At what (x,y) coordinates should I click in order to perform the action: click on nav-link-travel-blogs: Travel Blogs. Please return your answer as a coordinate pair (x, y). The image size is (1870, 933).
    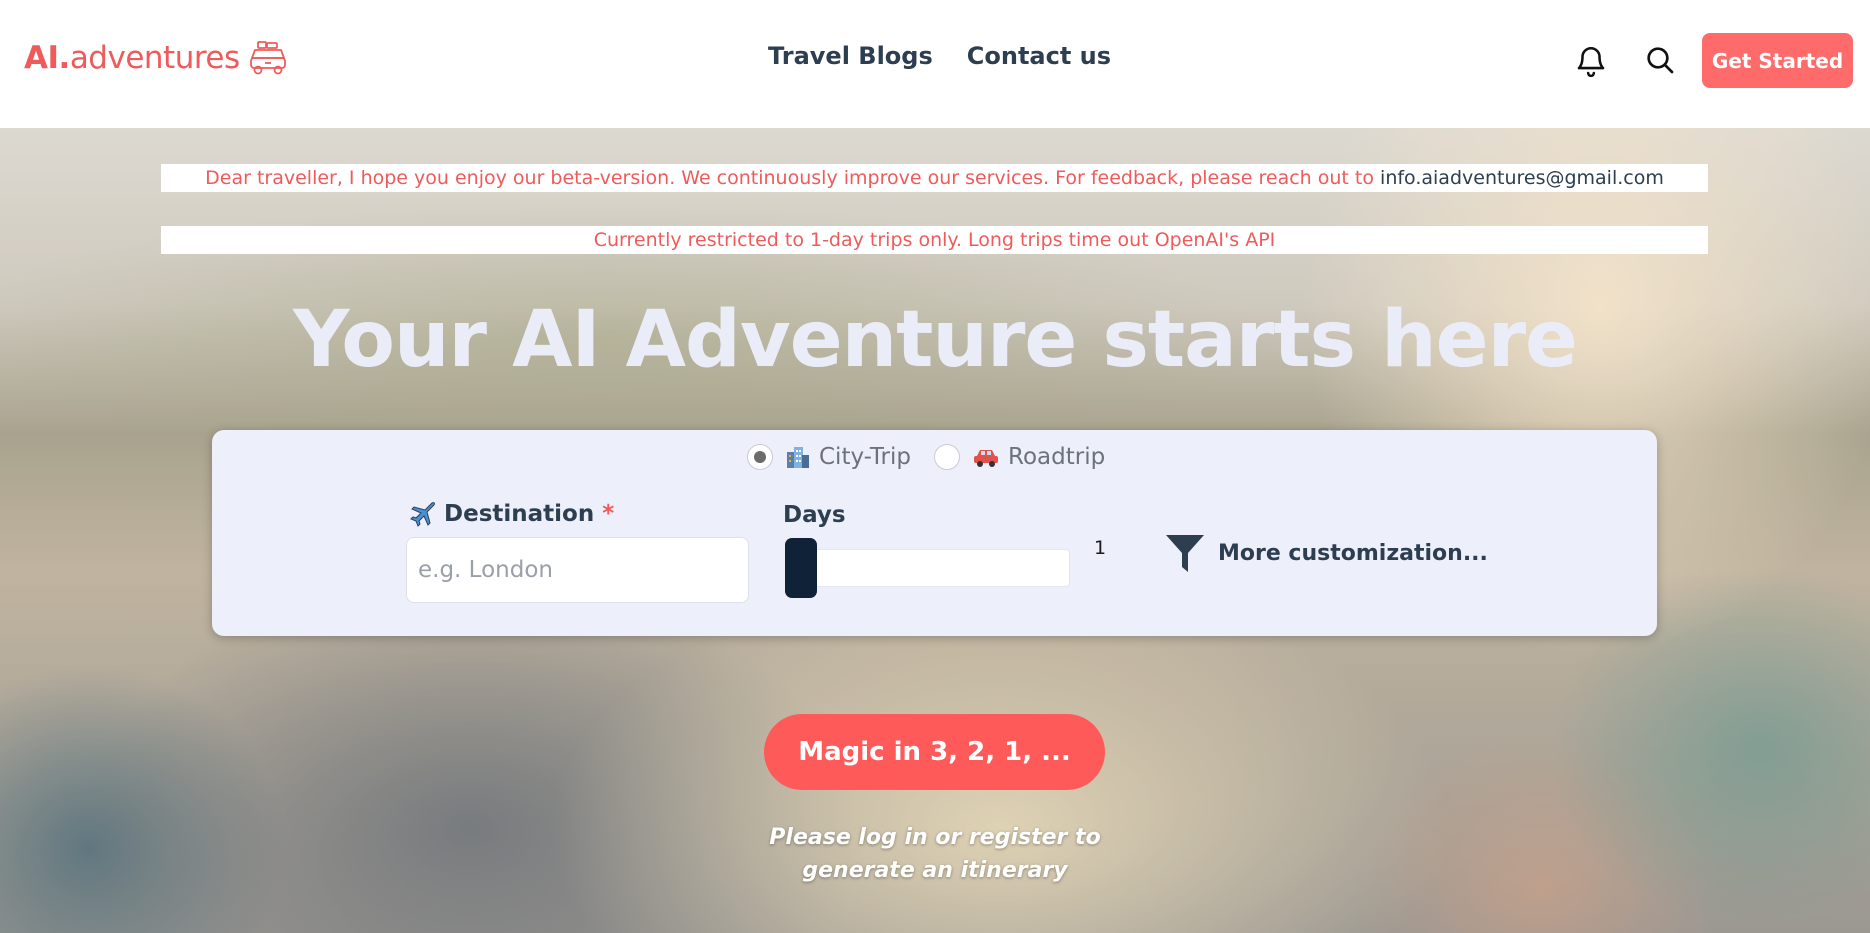
    Looking at the image, I should click on (850, 56).